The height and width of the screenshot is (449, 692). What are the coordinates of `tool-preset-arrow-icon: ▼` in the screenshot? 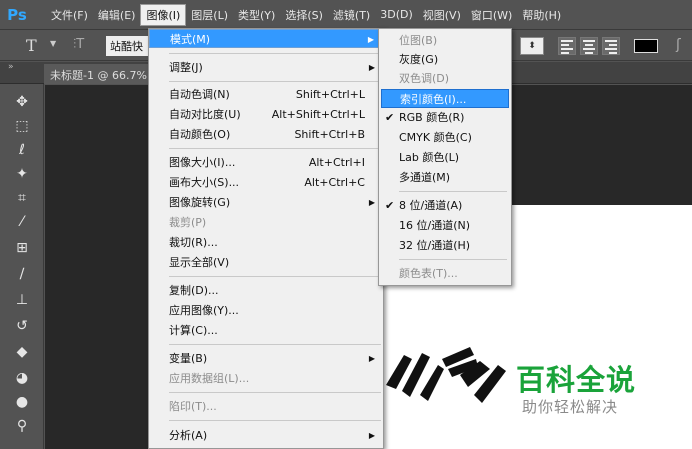 It's located at (53, 43).